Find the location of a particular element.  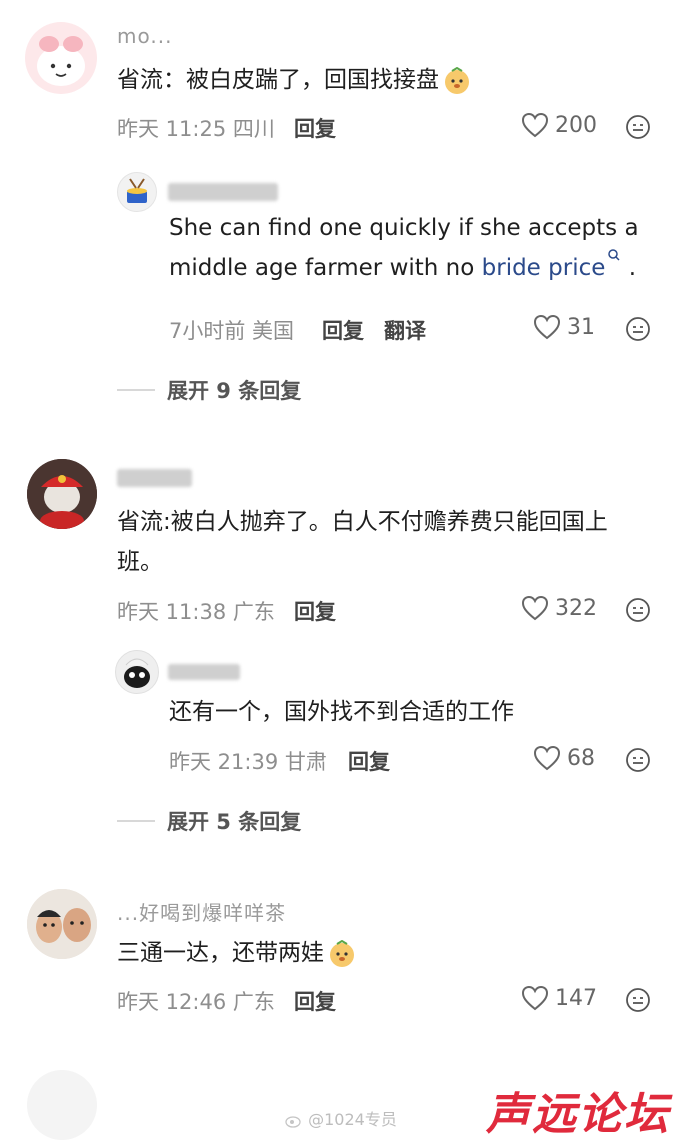

link-text: bride price is located at coordinates (543, 268).